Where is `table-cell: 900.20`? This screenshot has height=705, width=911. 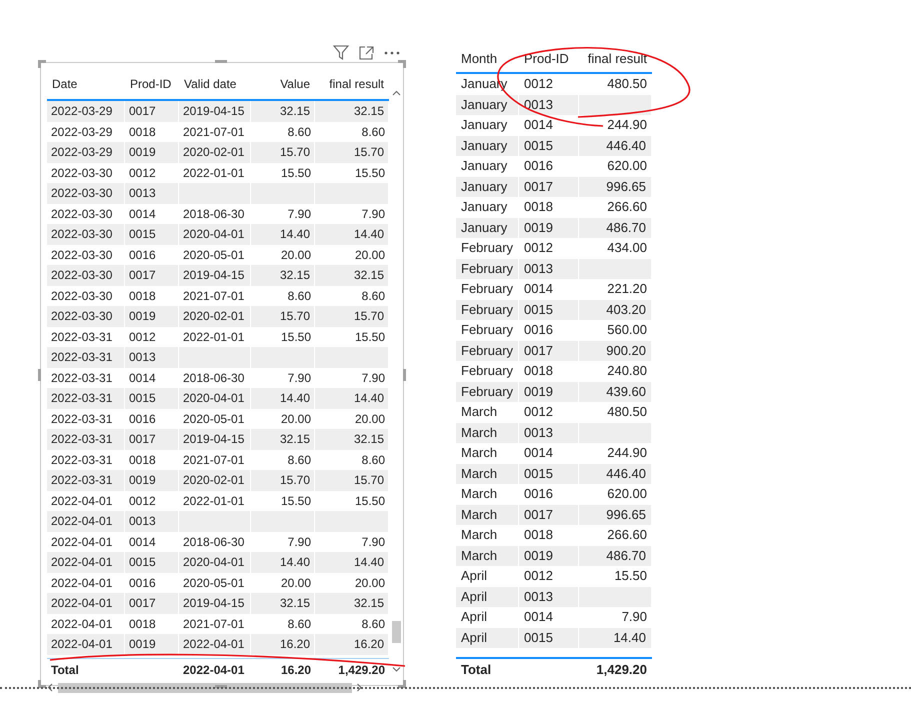 table-cell: 900.20 is located at coordinates (615, 350).